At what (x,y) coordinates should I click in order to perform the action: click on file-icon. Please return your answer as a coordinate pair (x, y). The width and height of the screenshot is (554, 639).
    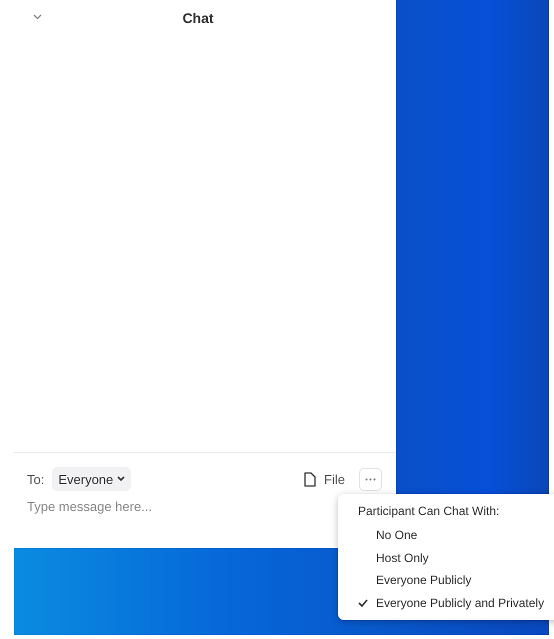
    Looking at the image, I should click on (310, 479).